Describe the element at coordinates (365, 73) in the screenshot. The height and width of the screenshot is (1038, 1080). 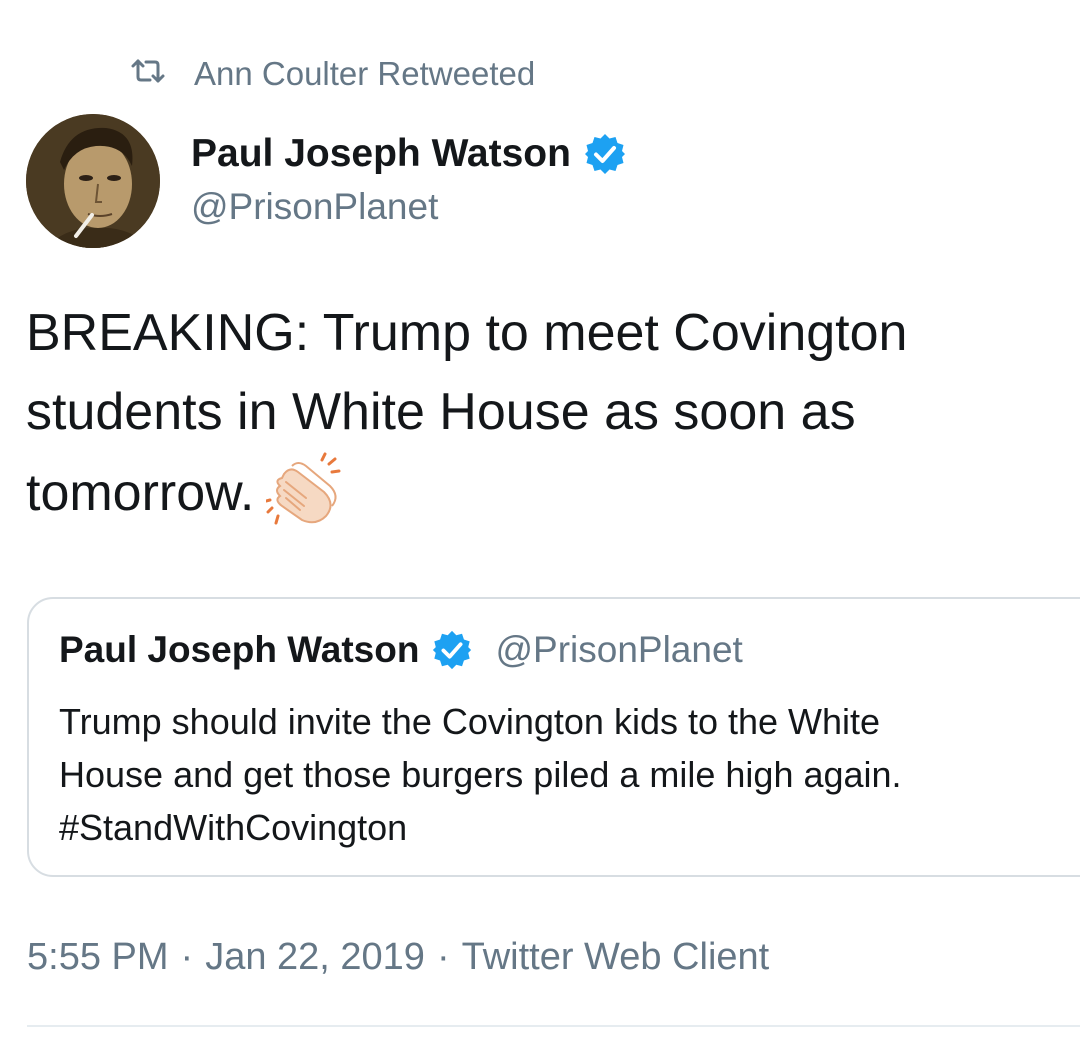
I see `retweet-label: Ann Coulter Retweeted` at that location.